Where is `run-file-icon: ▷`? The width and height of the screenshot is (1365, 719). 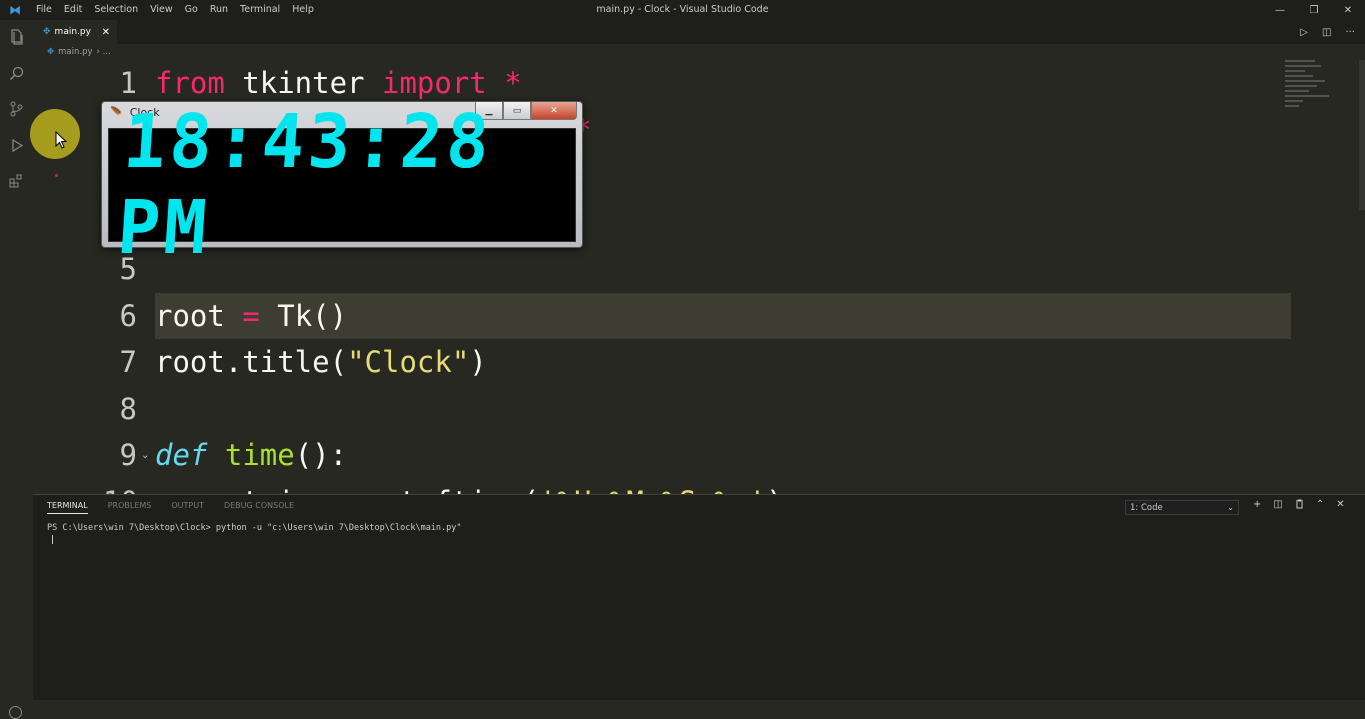
run-file-icon: ▷ is located at coordinates (1304, 32).